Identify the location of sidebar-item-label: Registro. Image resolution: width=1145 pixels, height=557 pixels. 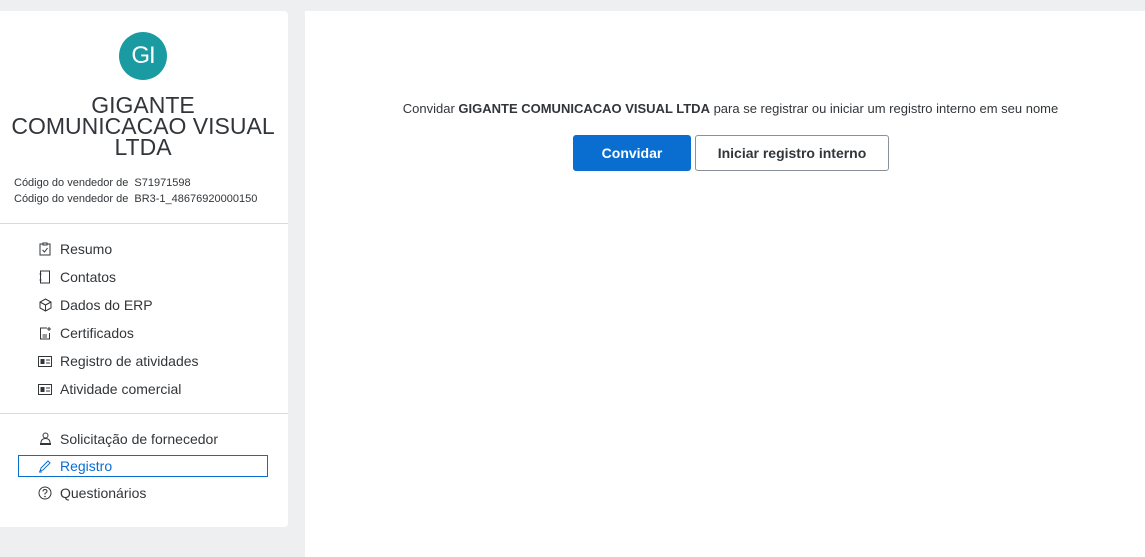
(86, 466).